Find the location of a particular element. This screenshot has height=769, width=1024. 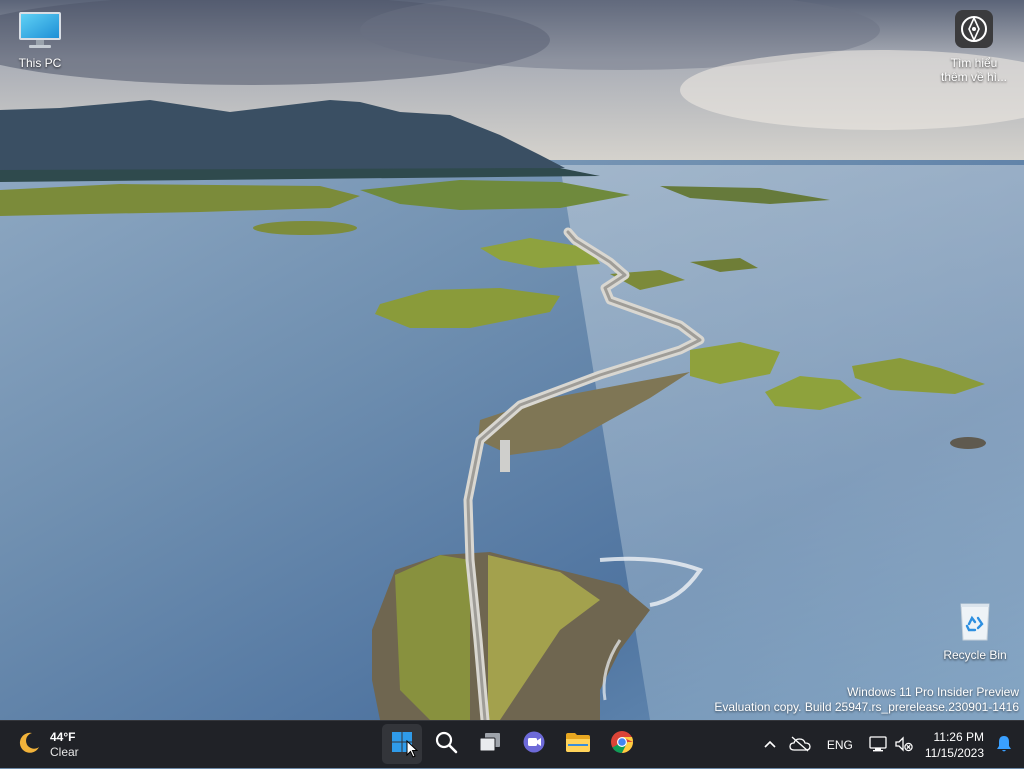

search-button is located at coordinates (446, 744).